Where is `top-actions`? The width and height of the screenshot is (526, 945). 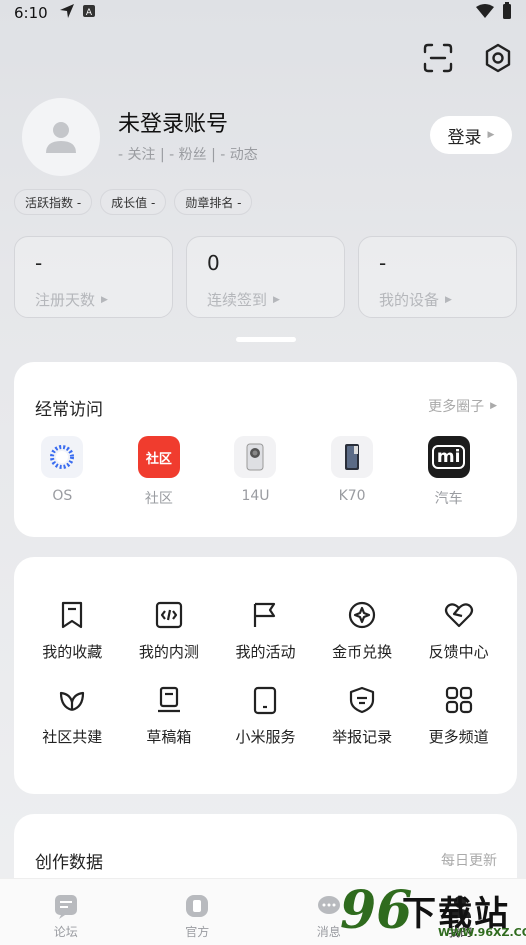
top-actions is located at coordinates (468, 58).